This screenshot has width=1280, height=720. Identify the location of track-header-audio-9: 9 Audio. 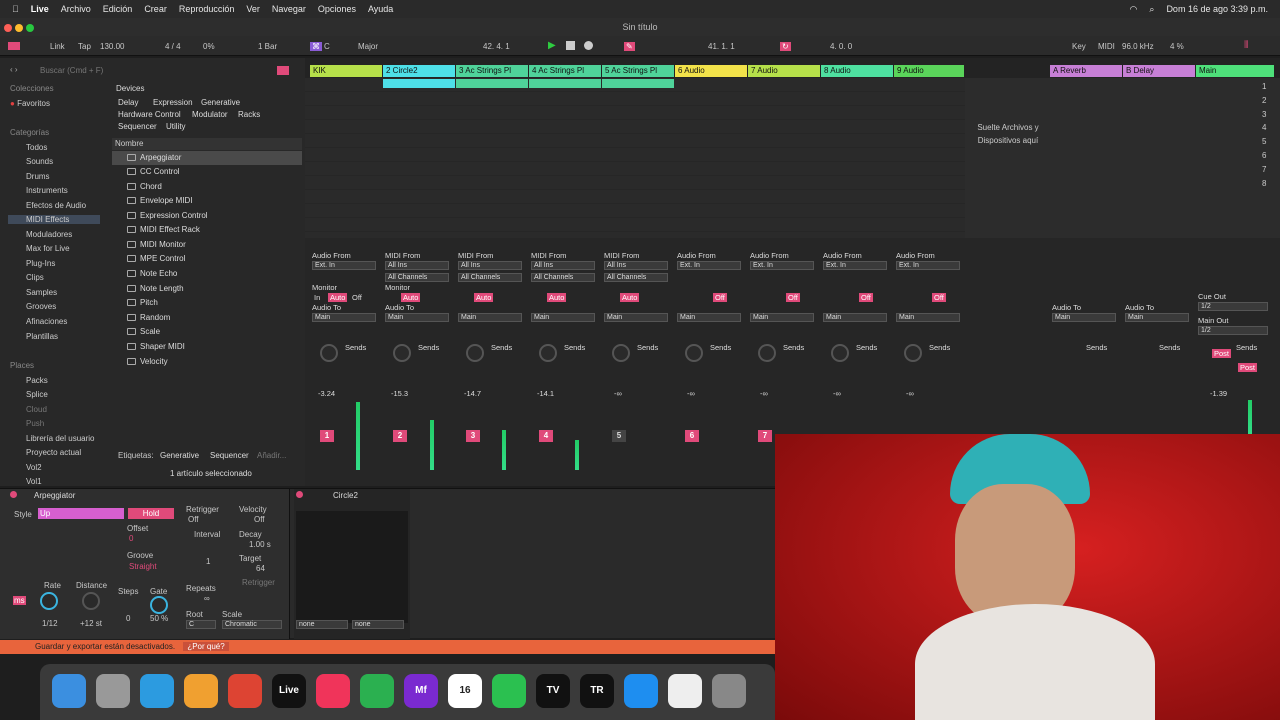
(929, 71).